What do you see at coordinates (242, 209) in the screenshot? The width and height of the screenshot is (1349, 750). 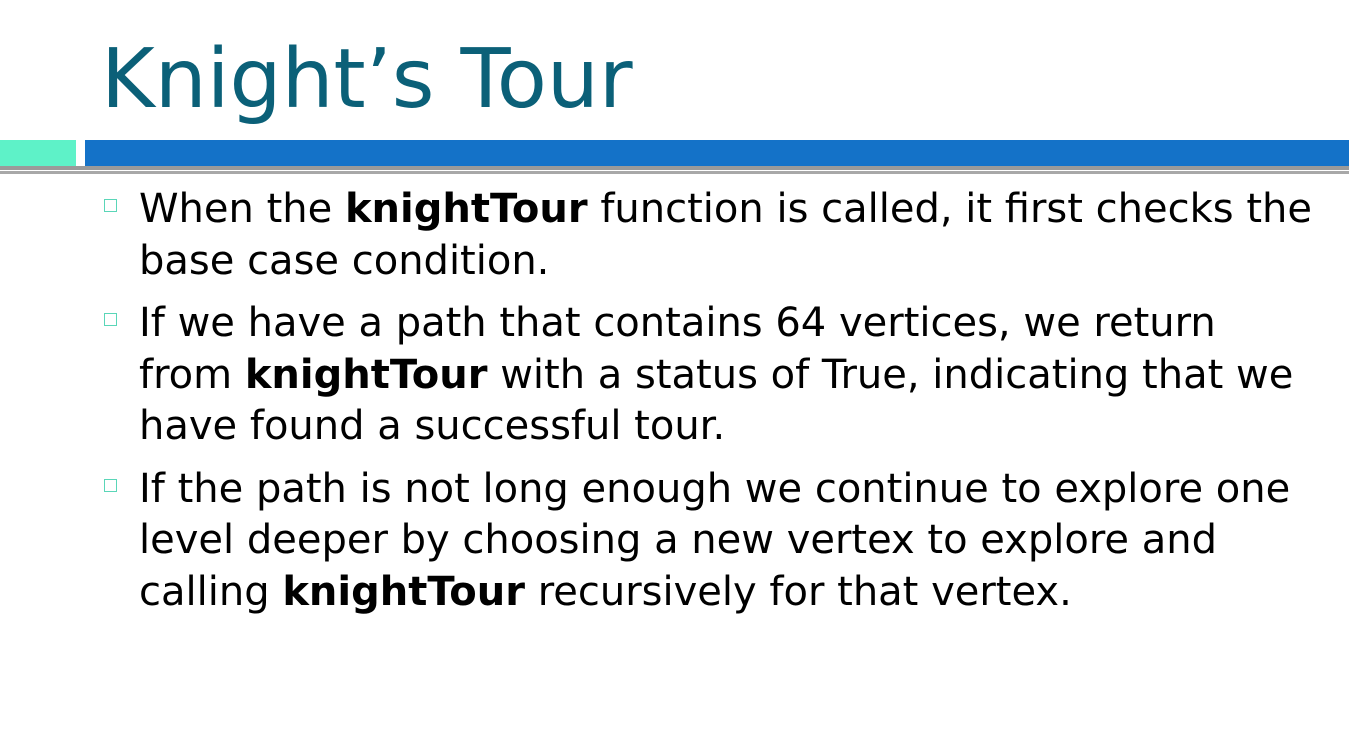 I see `bullet-text-segment: When the` at bounding box center [242, 209].